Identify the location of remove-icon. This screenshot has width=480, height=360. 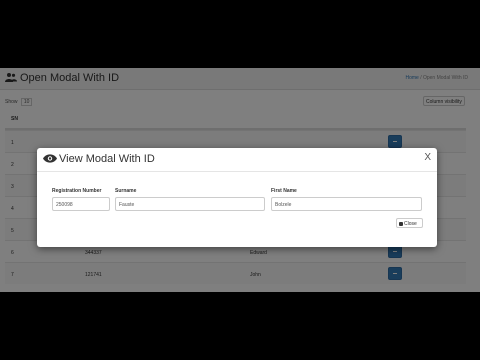
(401, 224).